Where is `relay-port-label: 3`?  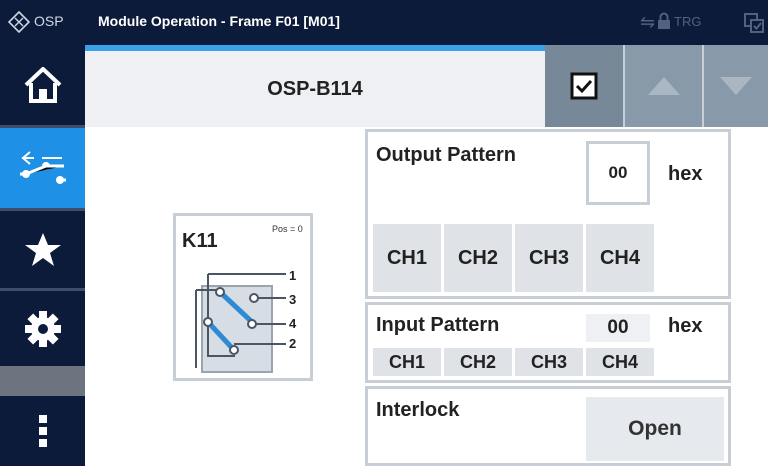 relay-port-label: 3 is located at coordinates (293, 299).